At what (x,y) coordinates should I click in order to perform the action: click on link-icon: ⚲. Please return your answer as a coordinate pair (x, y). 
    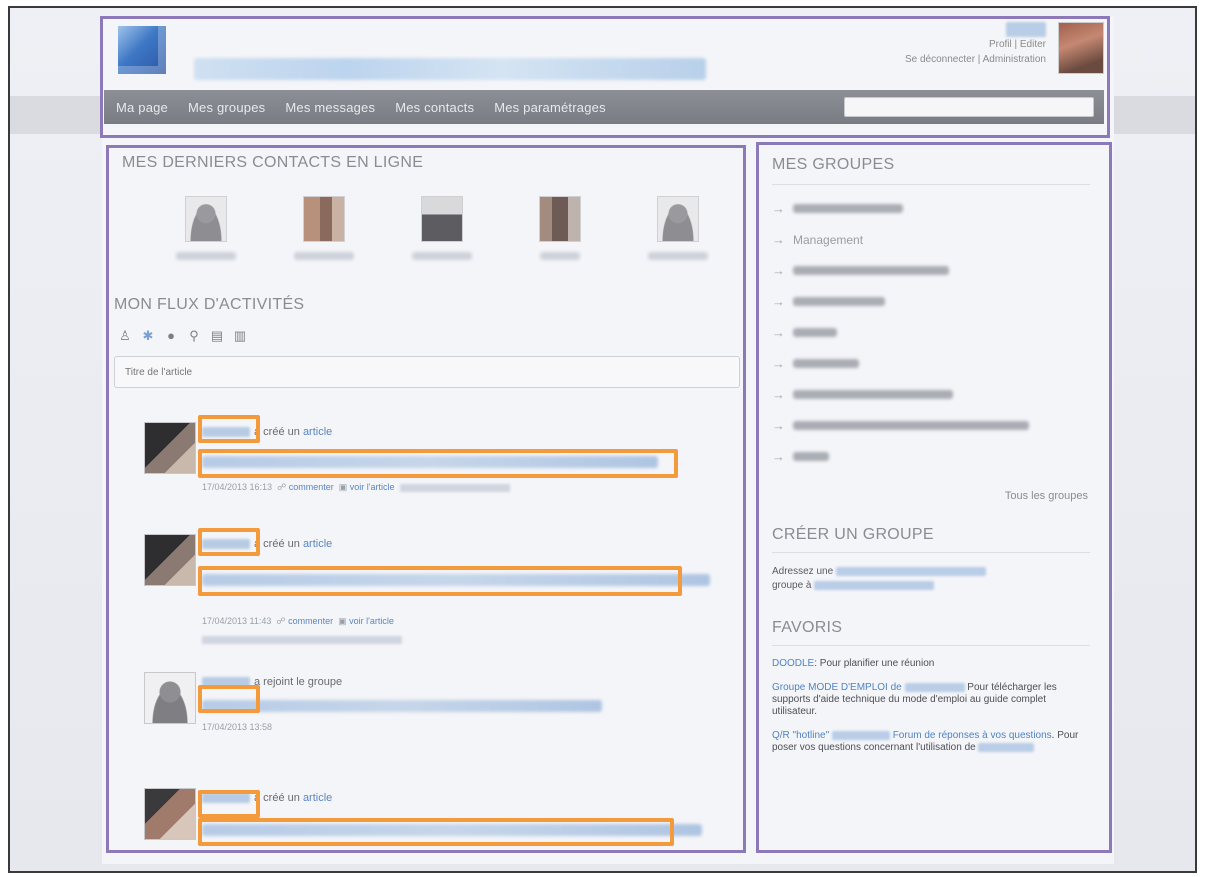
    Looking at the image, I should click on (194, 336).